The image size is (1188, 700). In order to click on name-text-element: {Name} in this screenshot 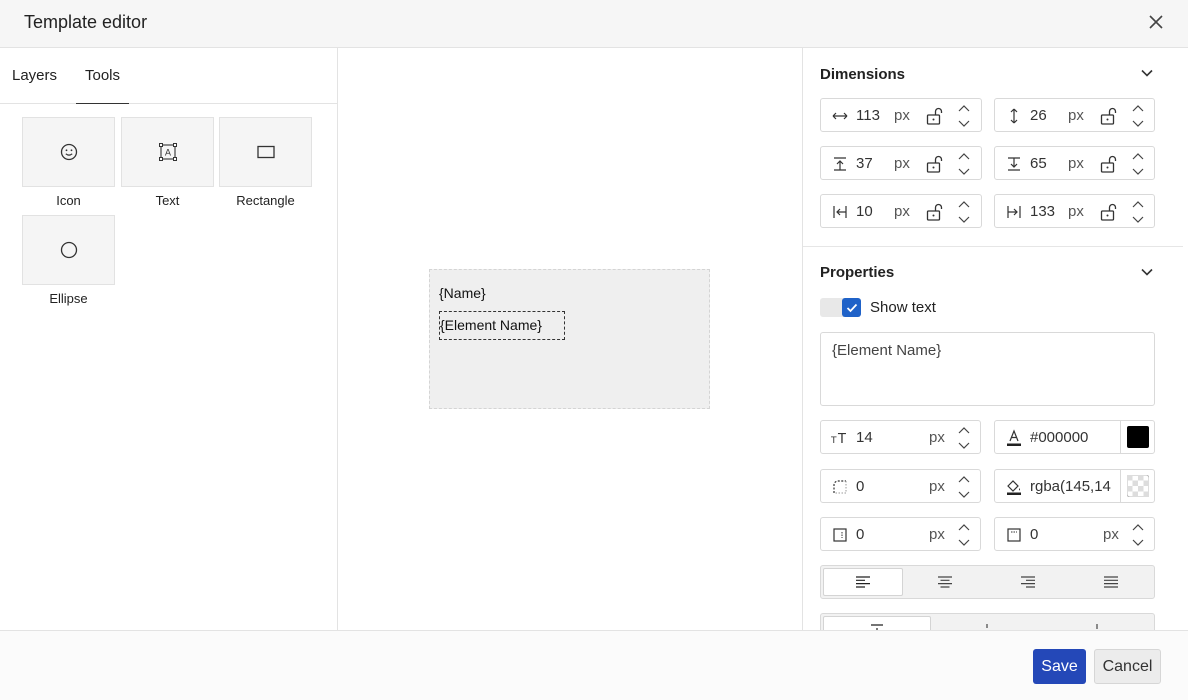, I will do `click(462, 293)`.